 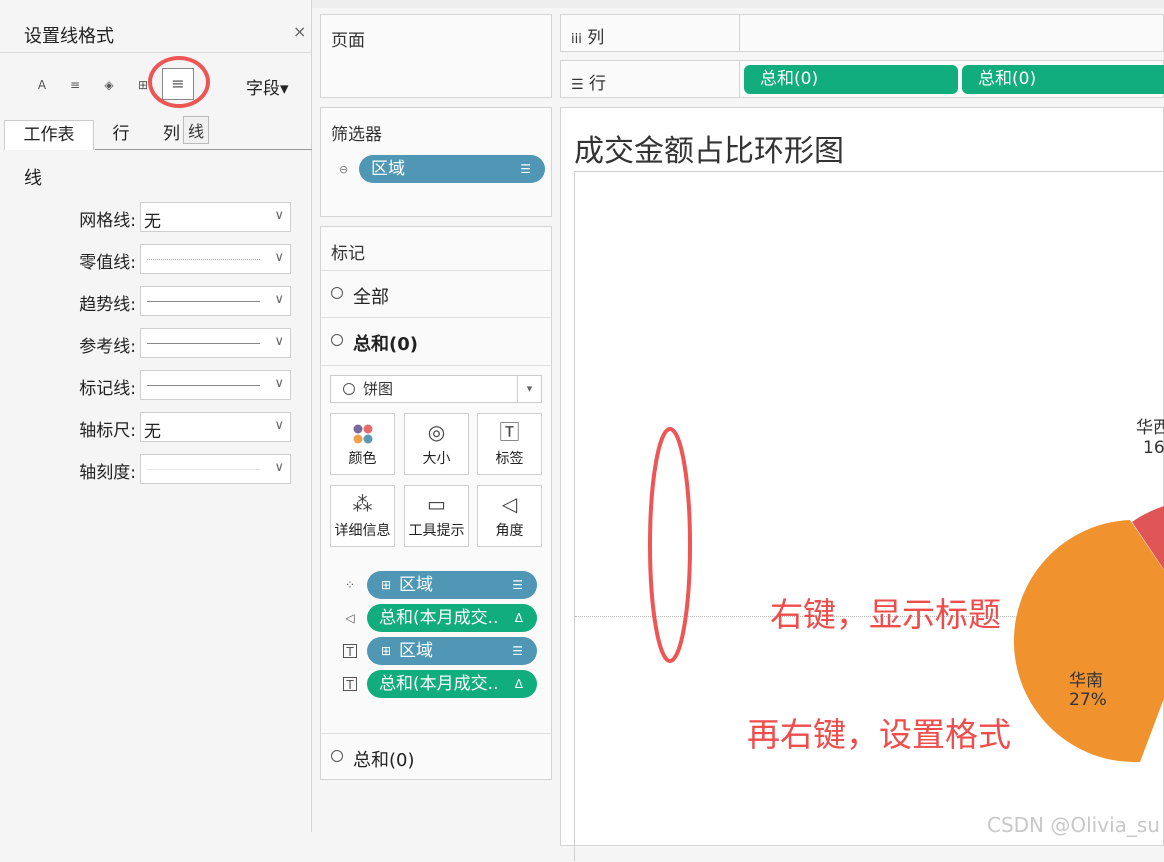 What do you see at coordinates (388, 169) in the screenshot?
I see `filter-pill-label: 区域` at bounding box center [388, 169].